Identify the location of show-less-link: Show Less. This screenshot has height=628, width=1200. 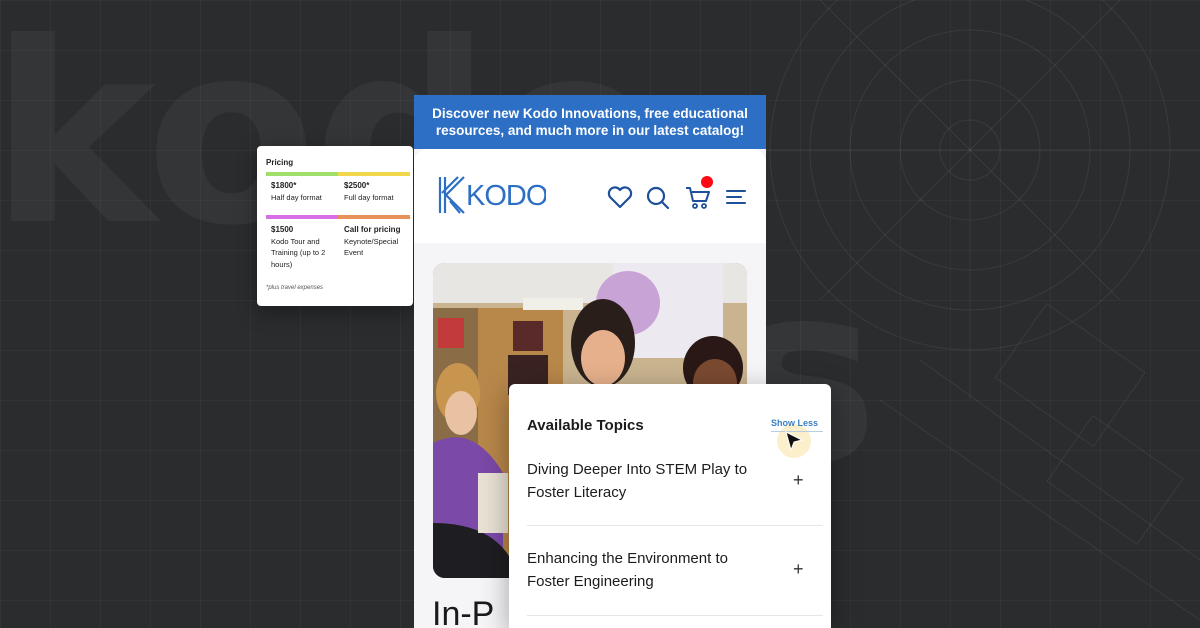
(794, 423).